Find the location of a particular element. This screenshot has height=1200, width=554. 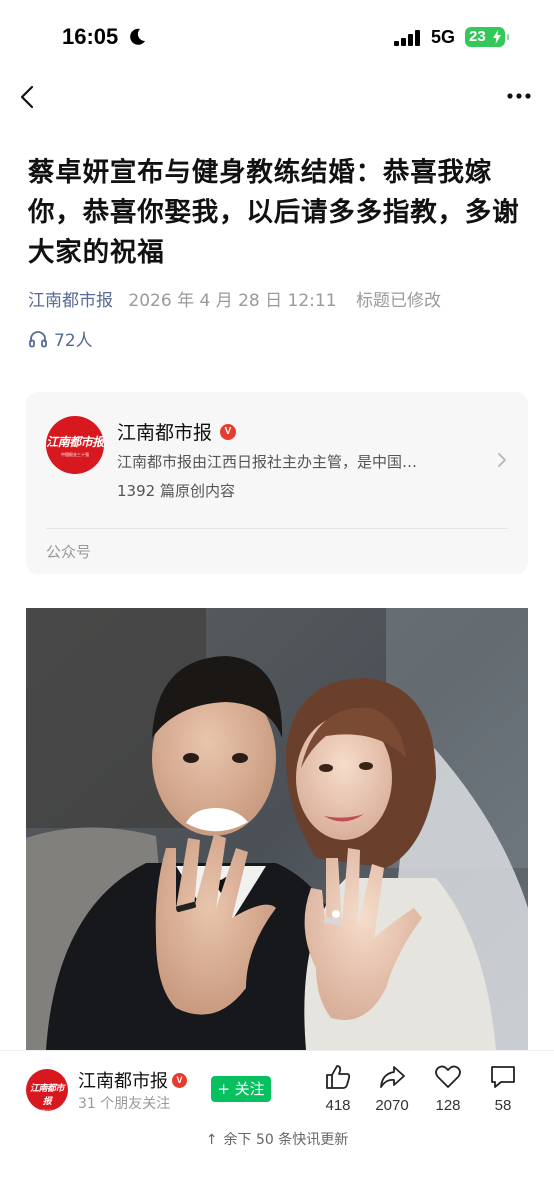

account-original-count: 1392 篇原创内容 is located at coordinates (176, 491).